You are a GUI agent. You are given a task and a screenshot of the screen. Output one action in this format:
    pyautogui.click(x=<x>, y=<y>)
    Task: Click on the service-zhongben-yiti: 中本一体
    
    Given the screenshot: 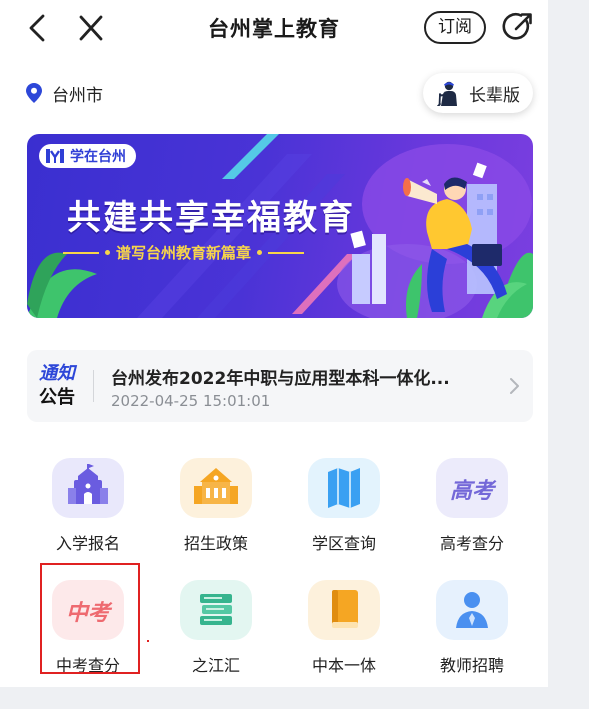 What is the action you would take?
    pyautogui.click(x=347, y=628)
    